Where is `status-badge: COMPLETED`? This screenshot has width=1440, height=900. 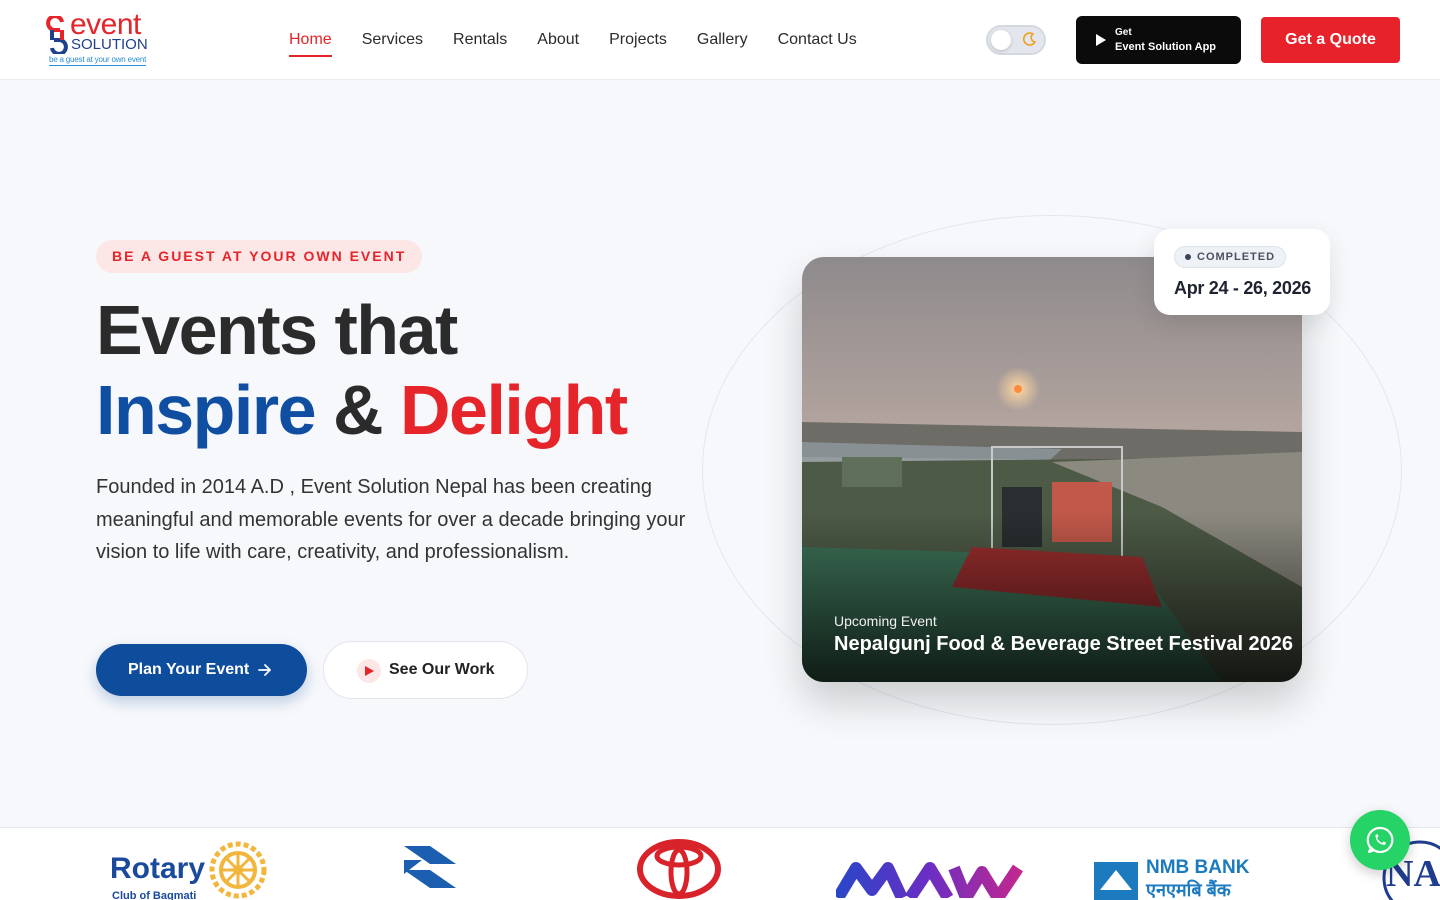 status-badge: COMPLETED is located at coordinates (1230, 257).